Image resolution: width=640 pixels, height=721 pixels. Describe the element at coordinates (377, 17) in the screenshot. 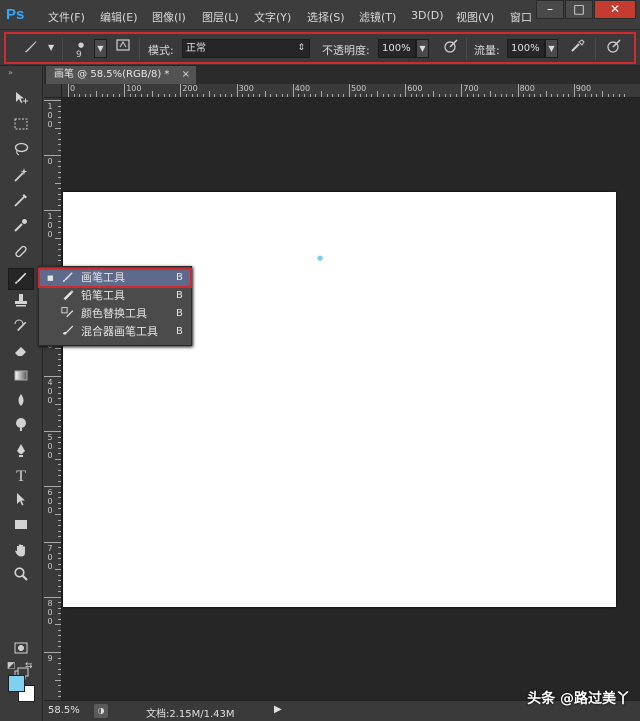

I see `menu-filter: 滤镜(T)` at that location.